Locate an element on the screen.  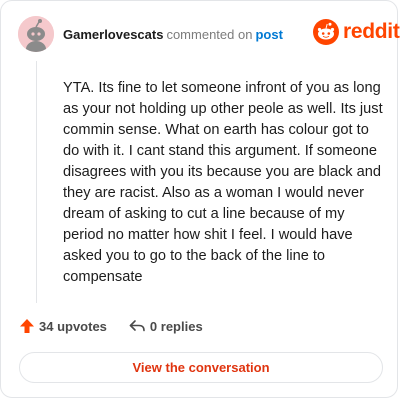
reddit-logo-icon is located at coordinates (326, 32).